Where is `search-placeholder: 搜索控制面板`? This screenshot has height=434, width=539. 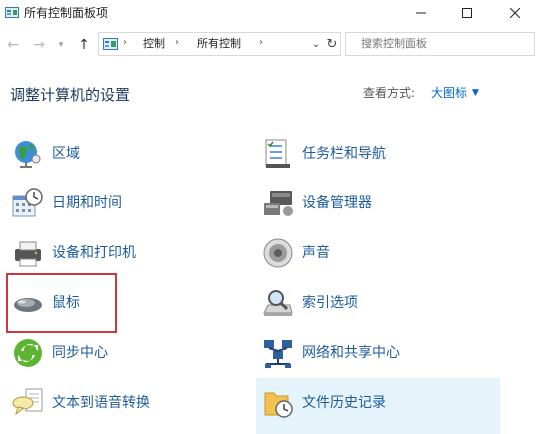
search-placeholder: 搜索控制面板 is located at coordinates (394, 43).